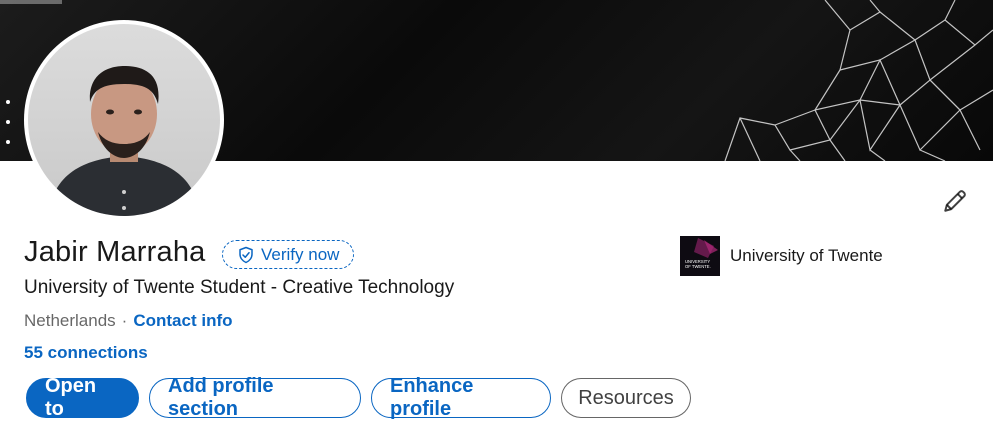 The width and height of the screenshot is (993, 440). Describe the element at coordinates (626, 398) in the screenshot. I see `resources-button: Resources` at that location.